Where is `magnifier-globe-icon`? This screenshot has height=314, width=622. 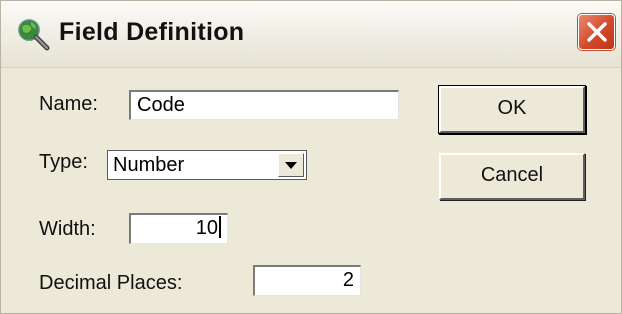 magnifier-globe-icon is located at coordinates (33, 34).